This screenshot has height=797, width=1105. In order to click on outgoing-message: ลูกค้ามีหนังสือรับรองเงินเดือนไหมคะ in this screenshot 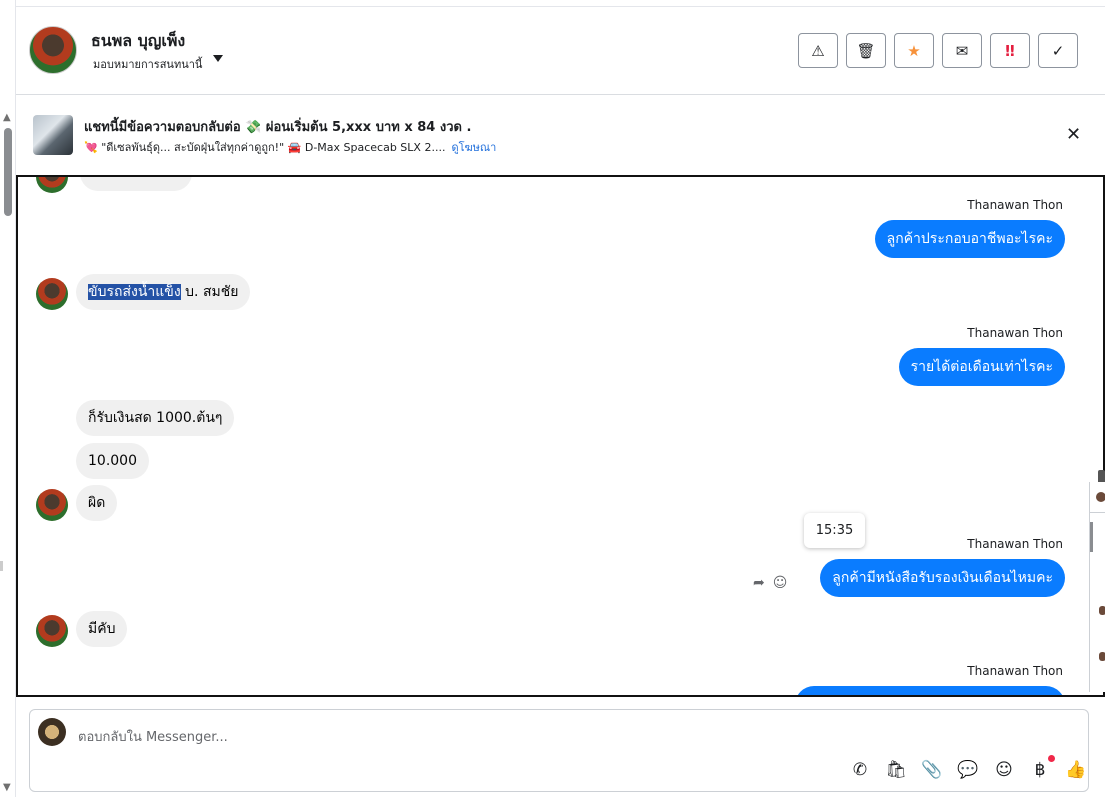, I will do `click(942, 578)`.